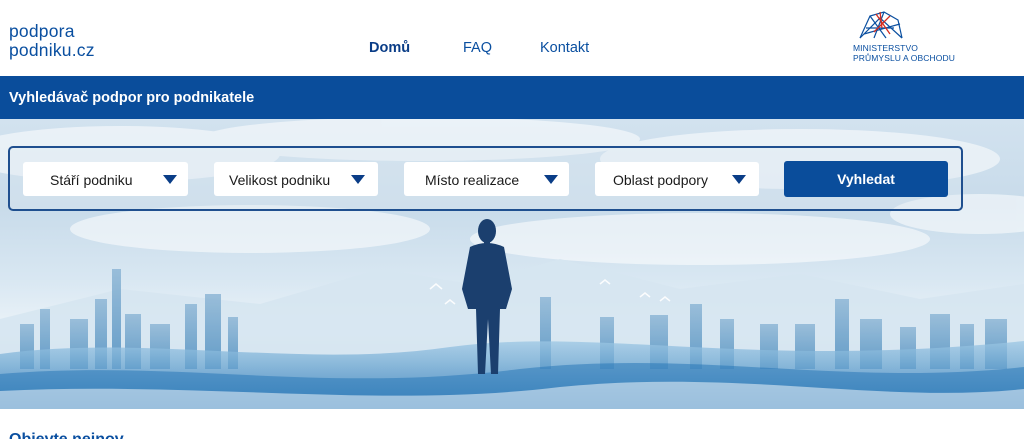 The height and width of the screenshot is (439, 1024). What do you see at coordinates (42, 31) in the screenshot?
I see `logo-line-1: podpora` at bounding box center [42, 31].